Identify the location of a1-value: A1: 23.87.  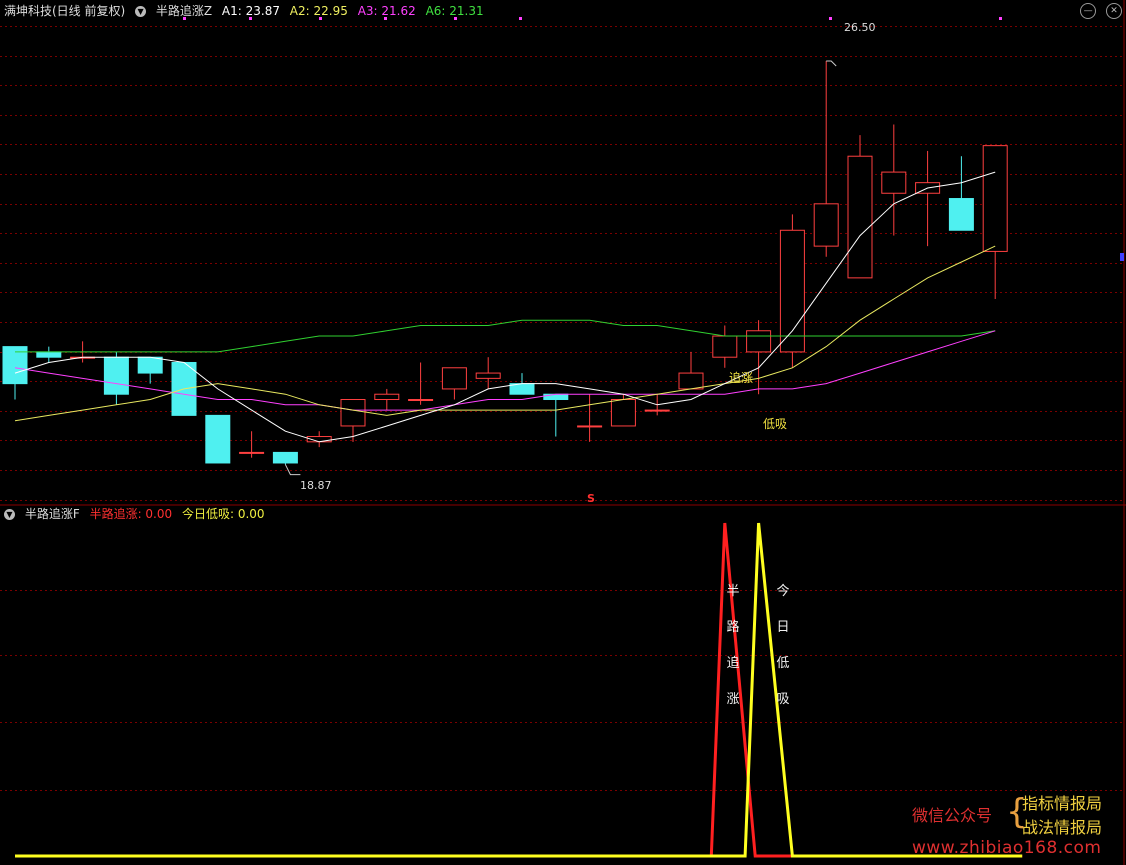
(250, 11).